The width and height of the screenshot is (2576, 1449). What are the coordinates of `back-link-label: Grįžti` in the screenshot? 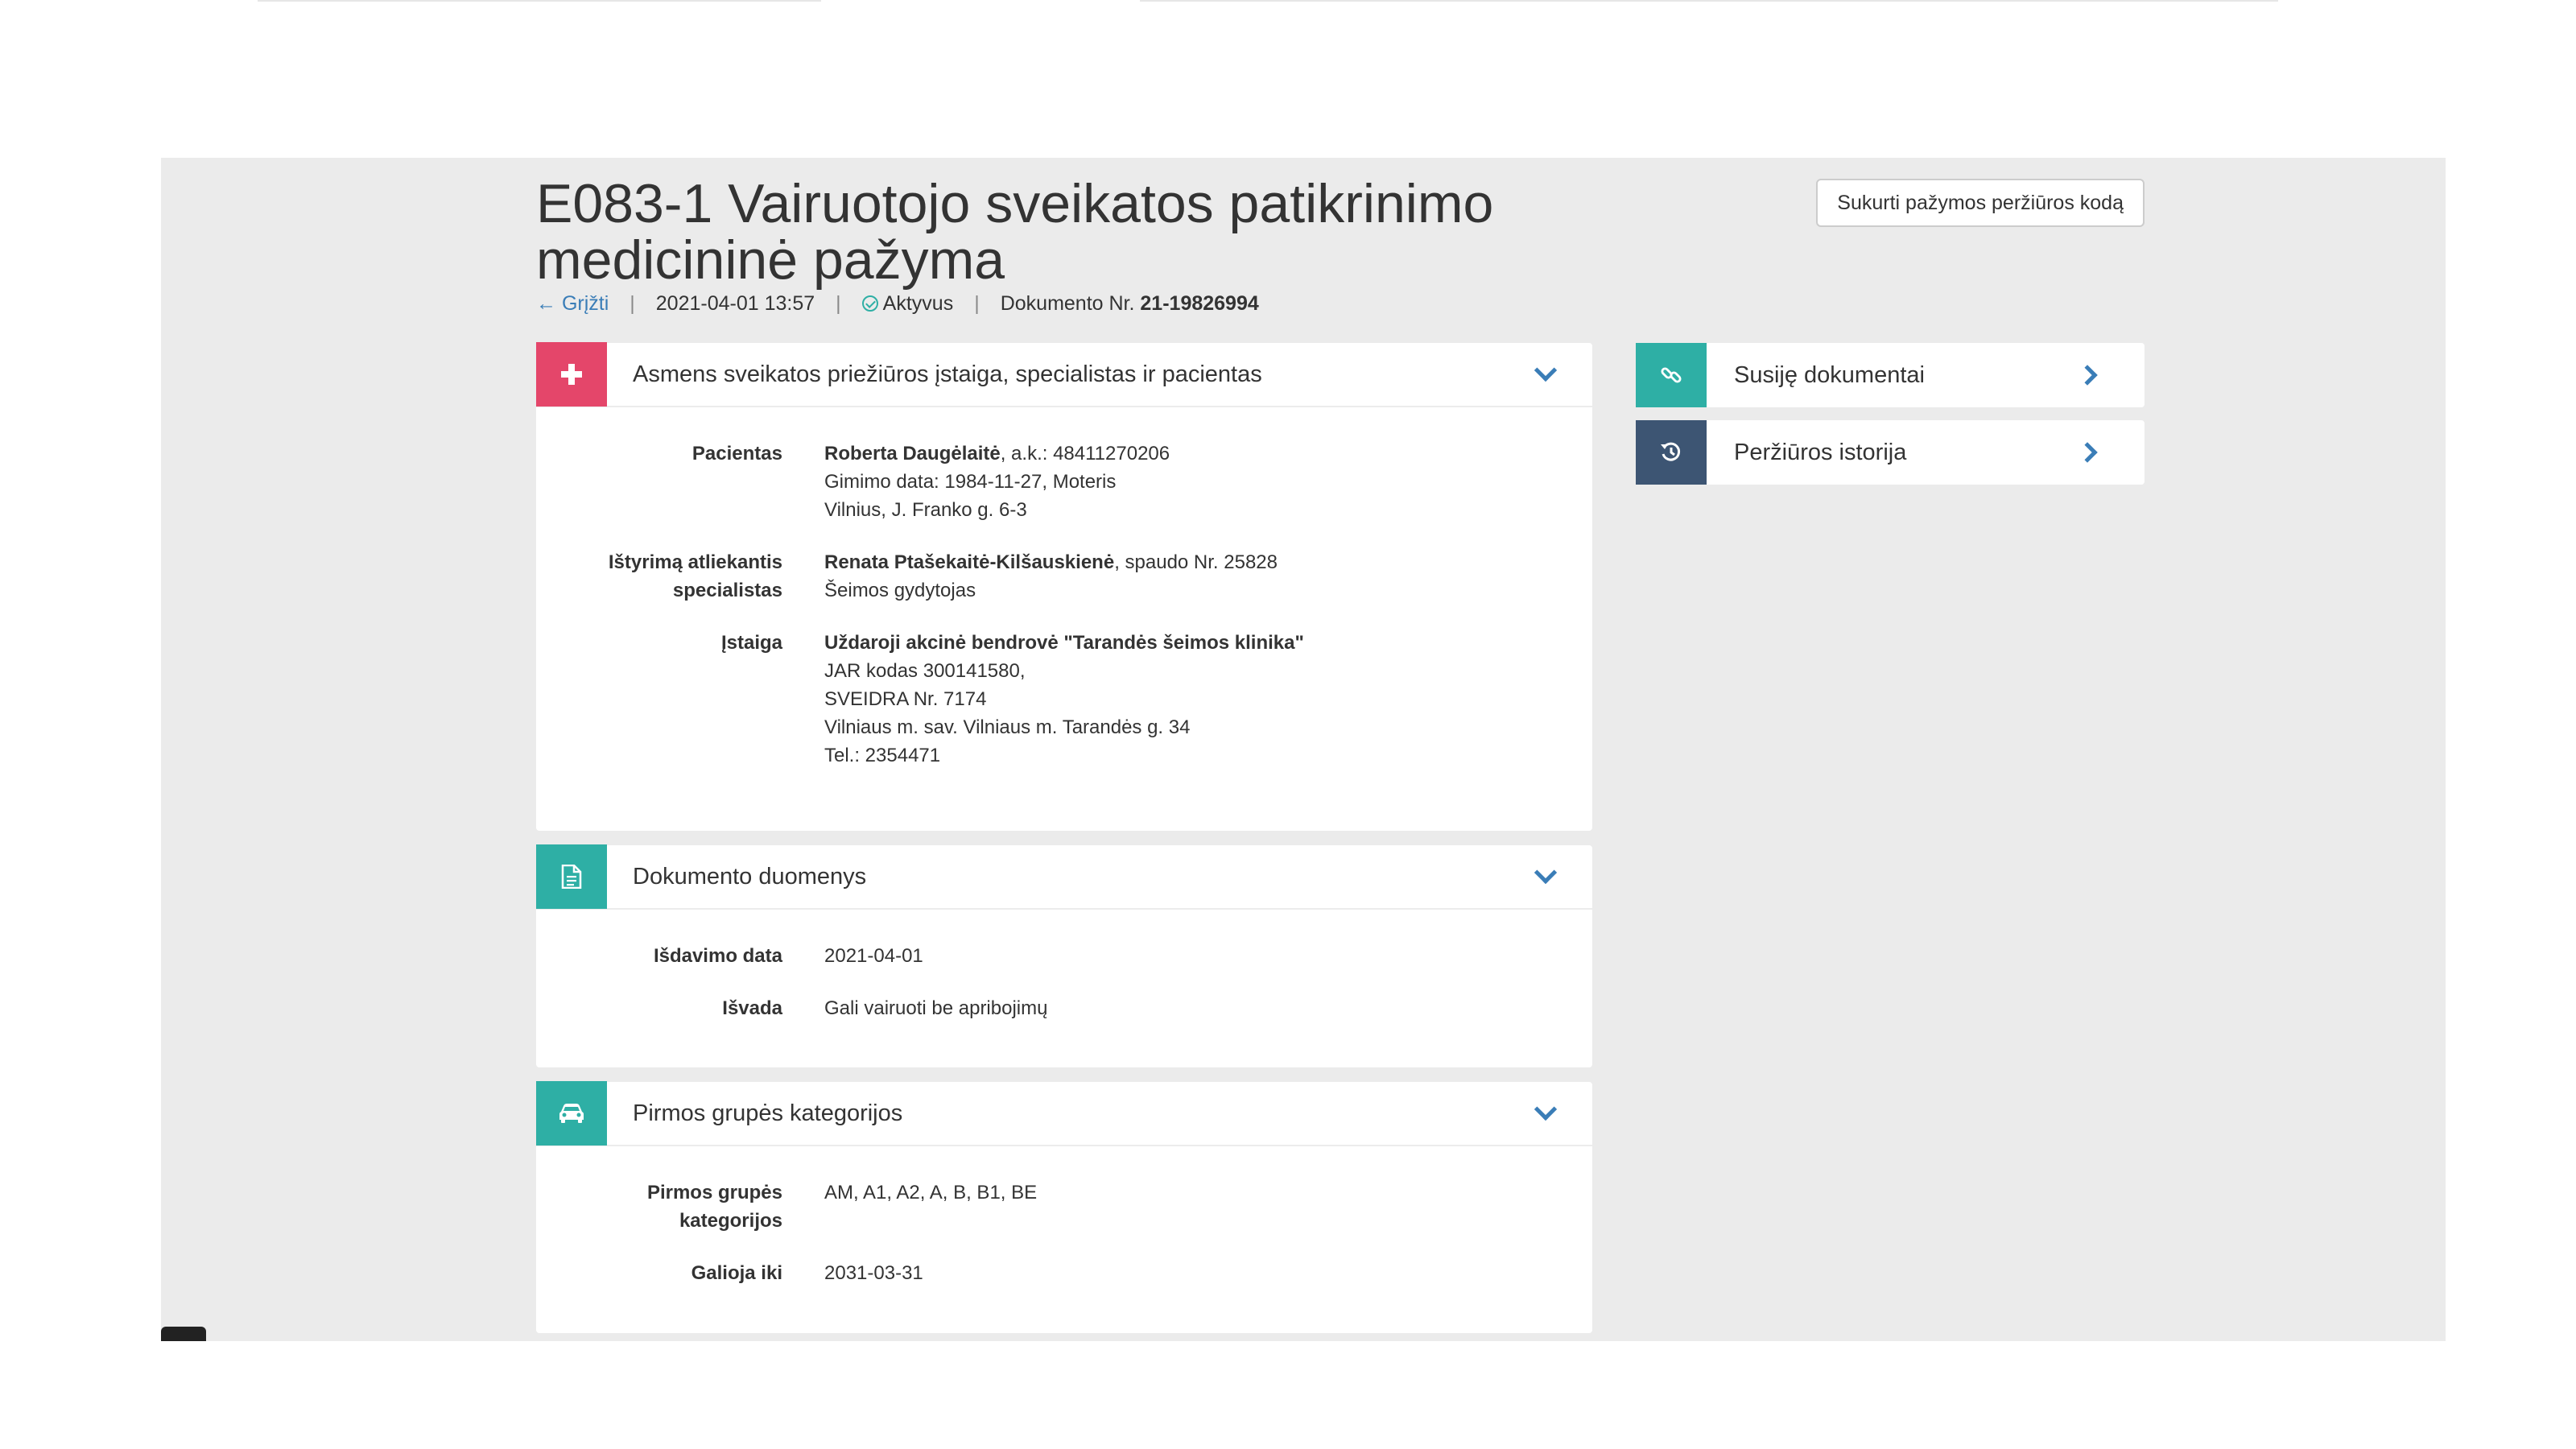 It's located at (585, 303).